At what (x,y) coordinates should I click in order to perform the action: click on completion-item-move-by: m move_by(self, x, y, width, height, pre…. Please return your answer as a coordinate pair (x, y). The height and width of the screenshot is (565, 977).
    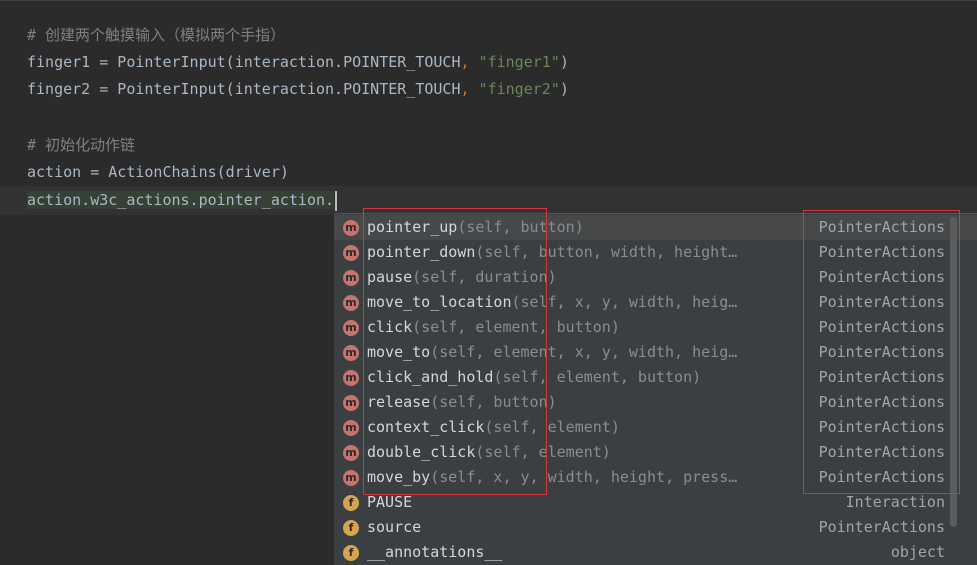
    Looking at the image, I should click on (655, 477).